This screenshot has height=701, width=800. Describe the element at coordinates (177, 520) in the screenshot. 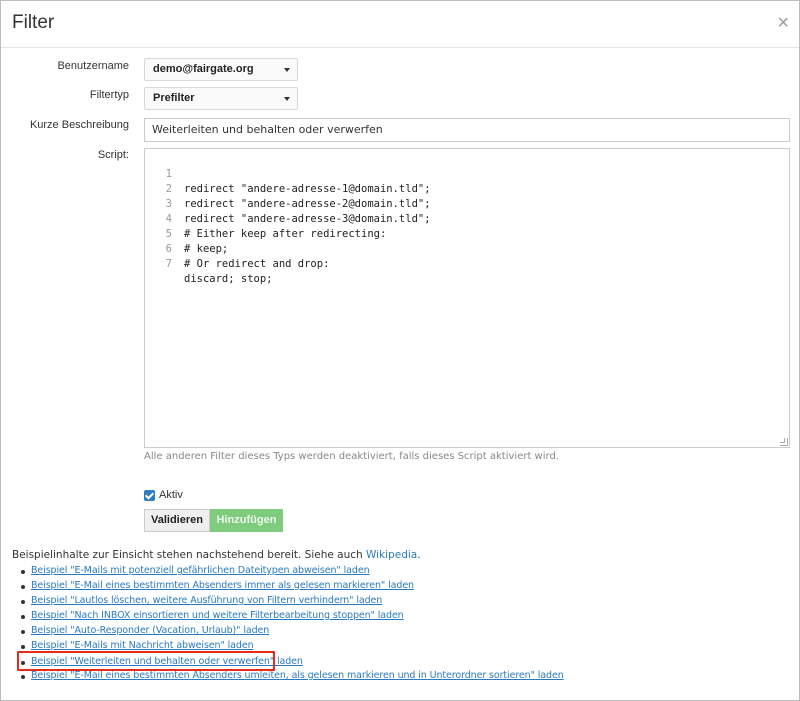

I see `validate-button: Validieren` at that location.